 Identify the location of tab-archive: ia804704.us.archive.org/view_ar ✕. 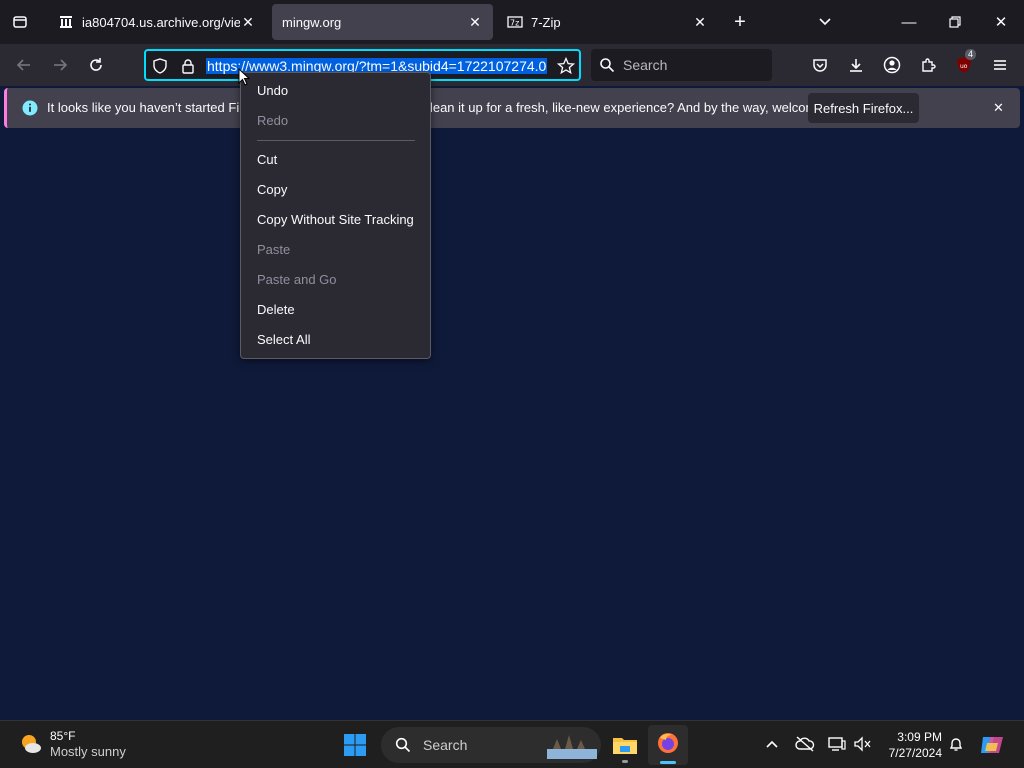
(157, 22).